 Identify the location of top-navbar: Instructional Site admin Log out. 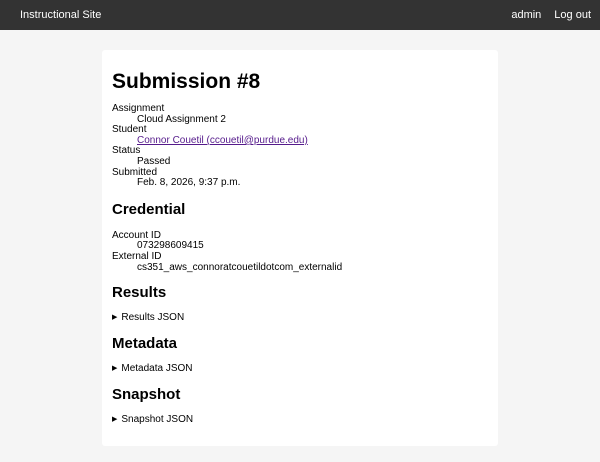
(300, 15).